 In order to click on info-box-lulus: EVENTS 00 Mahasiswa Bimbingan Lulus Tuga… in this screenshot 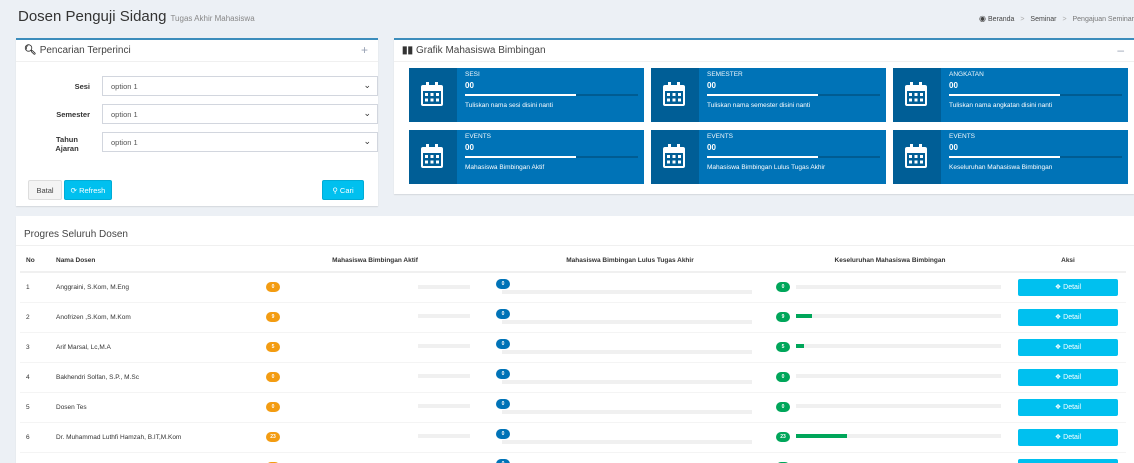, I will do `click(768, 157)`.